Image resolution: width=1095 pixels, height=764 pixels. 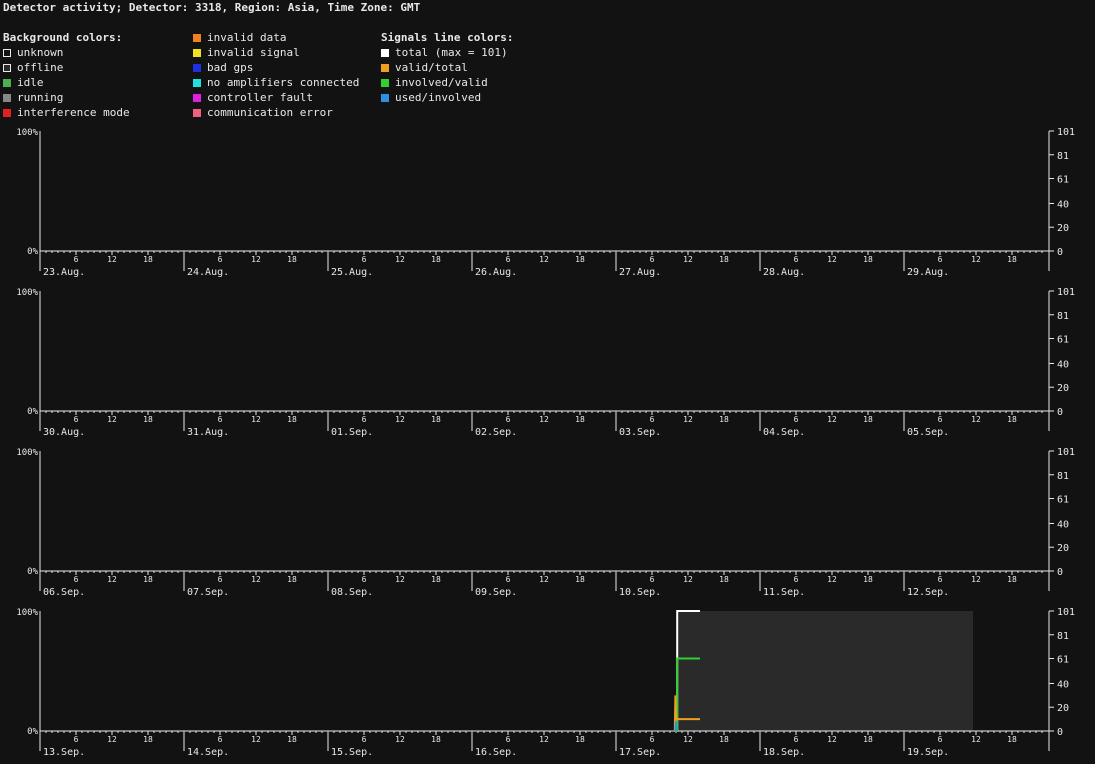 I want to click on day-label: 02.Sep., so click(x=496, y=432).